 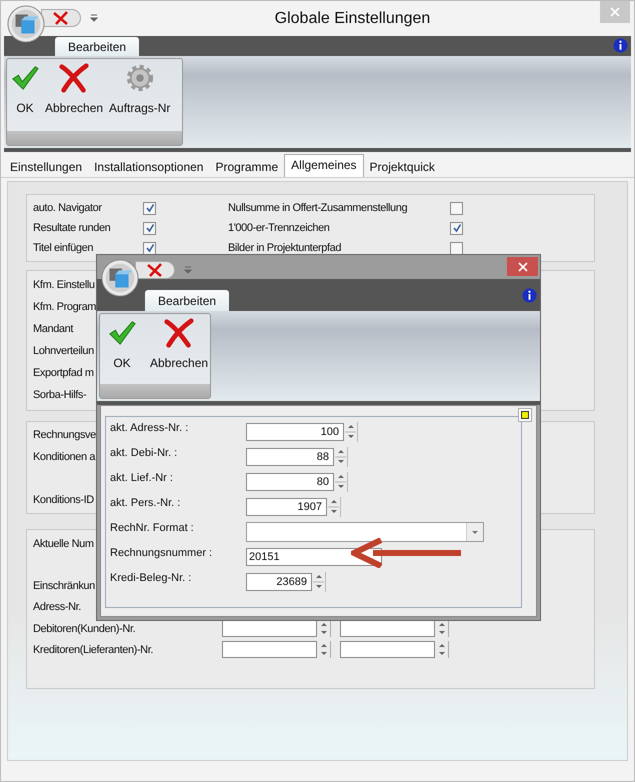 I want to click on field-label: Konditions-ID, so click(x=63, y=500).